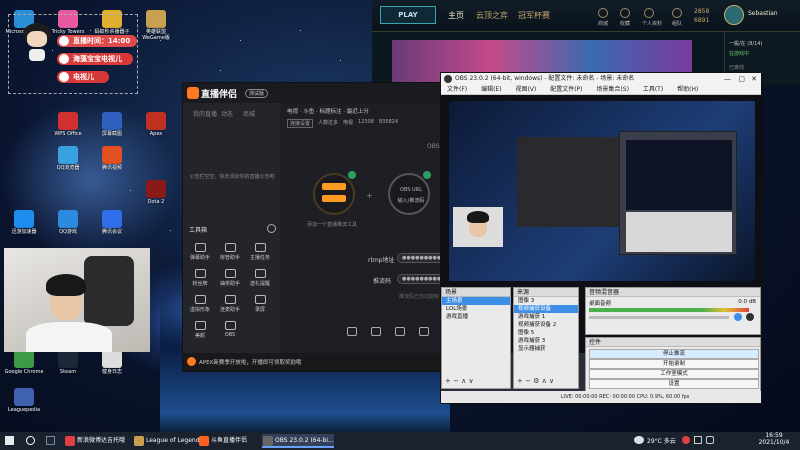 The image size is (800, 450). What do you see at coordinates (30, 440) in the screenshot?
I see `search-icon` at bounding box center [30, 440].